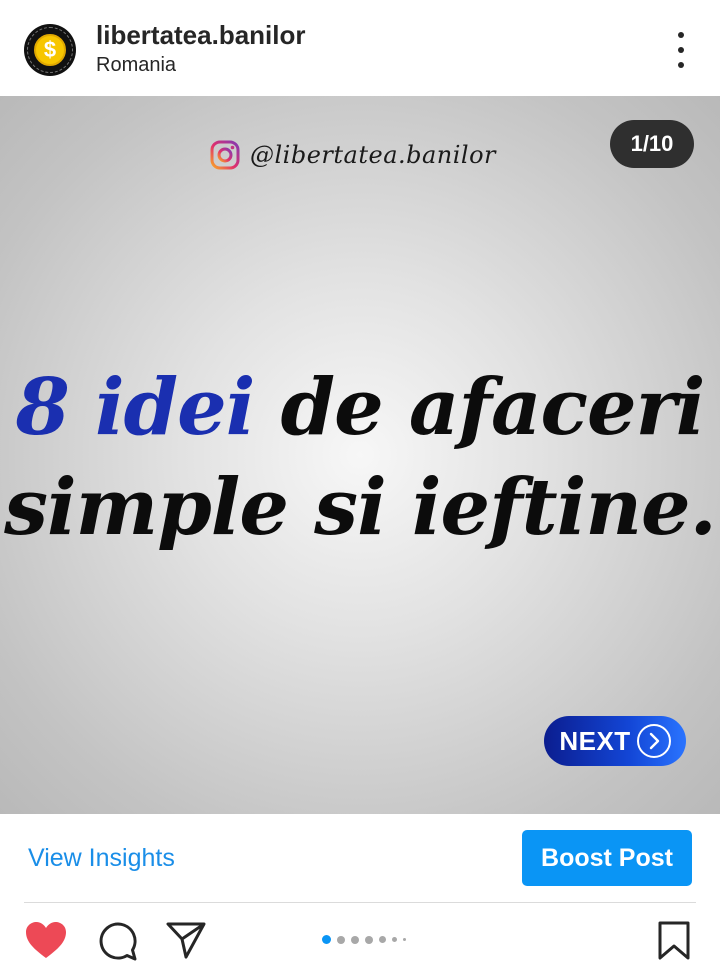 Image resolution: width=720 pixels, height=980 pixels. I want to click on avatar-ring, so click(50, 50).